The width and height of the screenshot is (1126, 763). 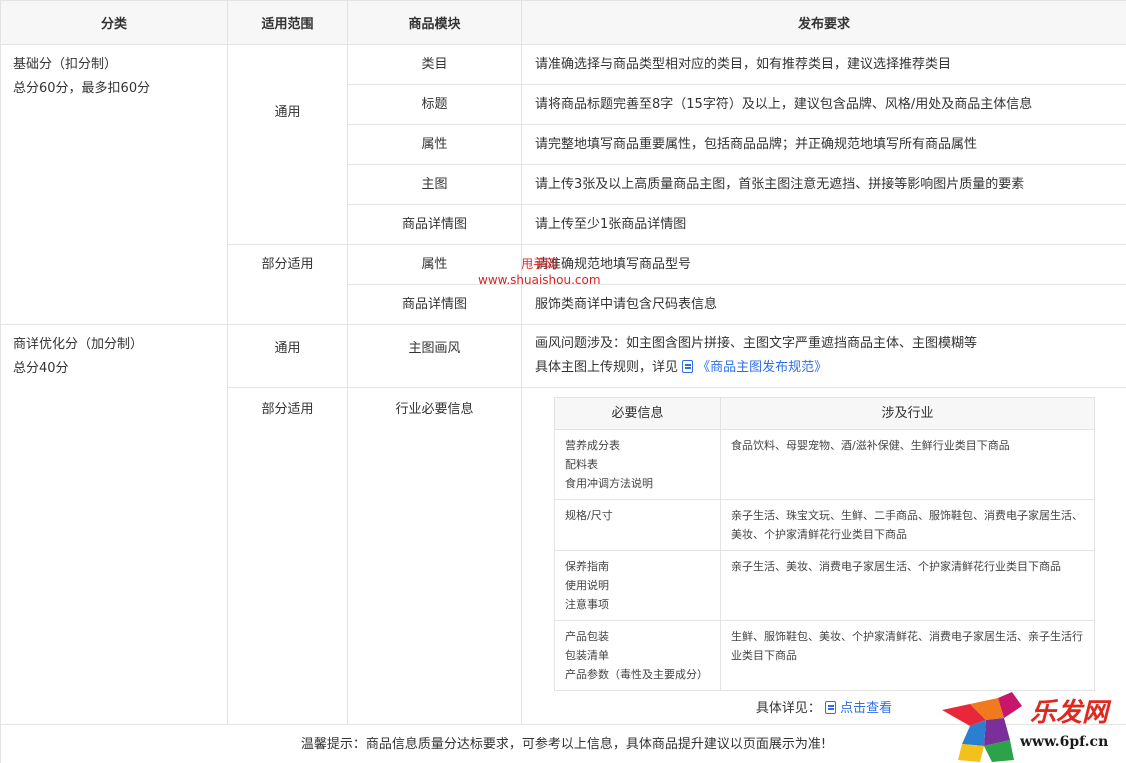 What do you see at coordinates (287, 22) in the screenshot?
I see `header-scope: 适用范围` at bounding box center [287, 22].